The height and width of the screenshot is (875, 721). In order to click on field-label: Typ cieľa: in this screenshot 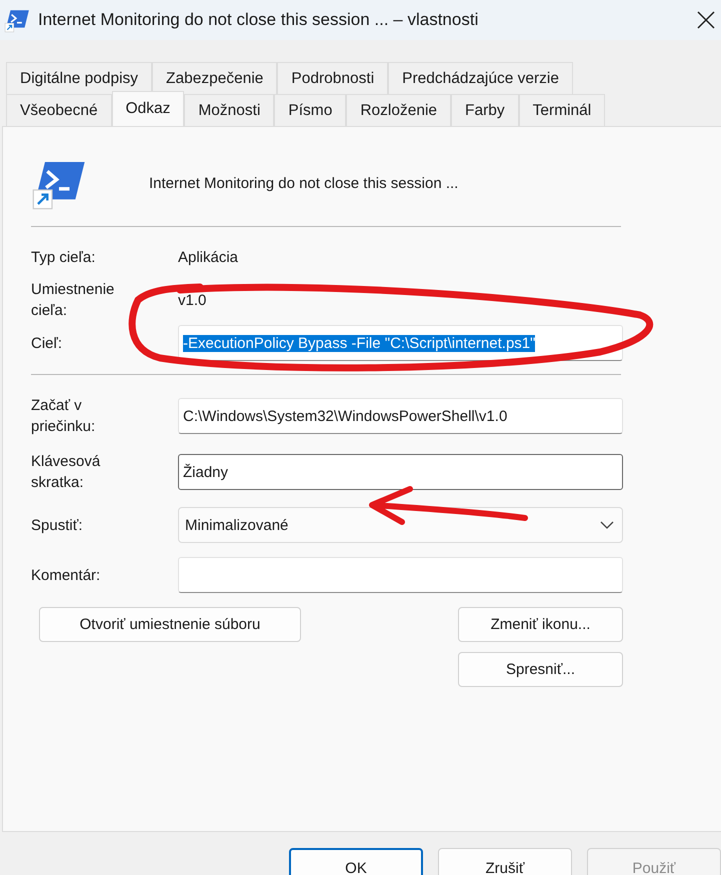, I will do `click(63, 258)`.